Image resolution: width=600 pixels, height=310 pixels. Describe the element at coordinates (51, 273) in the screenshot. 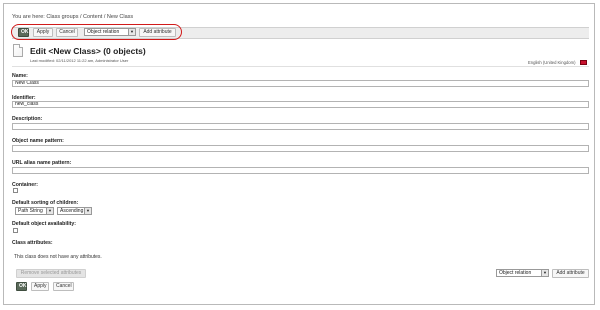

I see `remove-selected-attributes-button: Remove selected attributes` at that location.